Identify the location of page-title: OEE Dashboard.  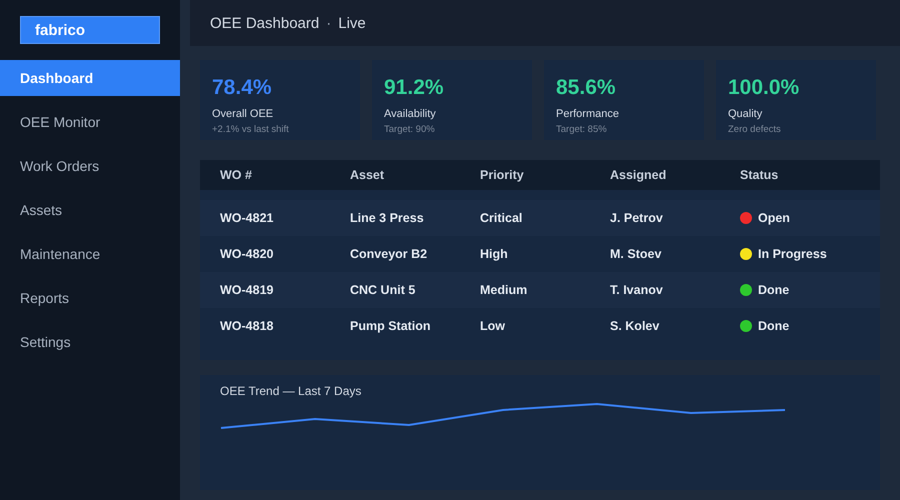
(265, 23).